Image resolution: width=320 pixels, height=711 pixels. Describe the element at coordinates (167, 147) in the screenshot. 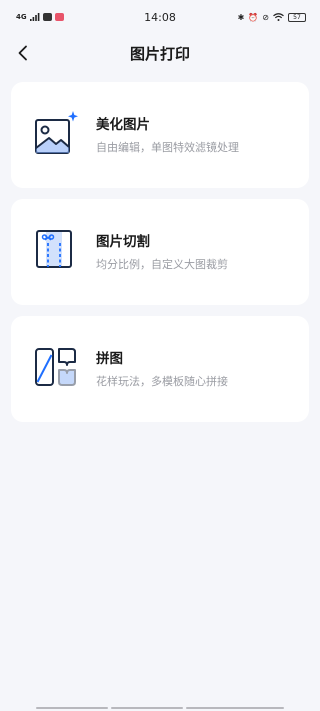

I see `card-subtitle-beautify: 自由编辑，单图特效滤镜处理` at that location.